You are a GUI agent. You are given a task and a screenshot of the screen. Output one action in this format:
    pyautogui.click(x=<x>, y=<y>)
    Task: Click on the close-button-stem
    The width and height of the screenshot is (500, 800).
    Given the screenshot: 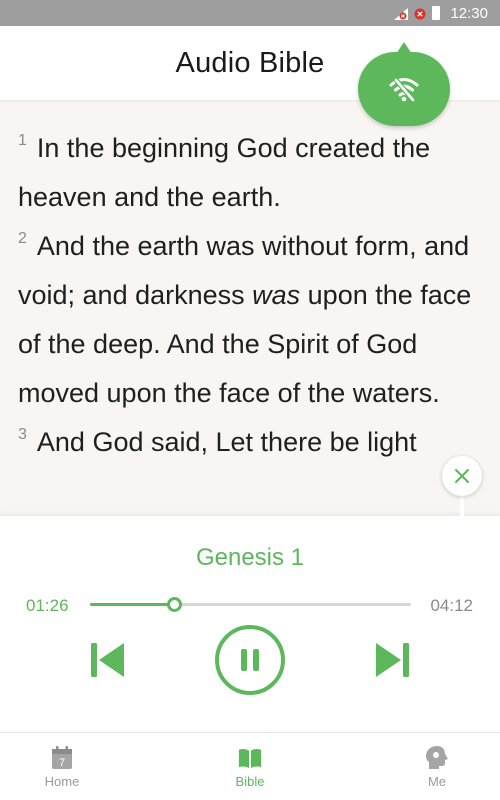 What is the action you would take?
    pyautogui.click(x=462, y=505)
    